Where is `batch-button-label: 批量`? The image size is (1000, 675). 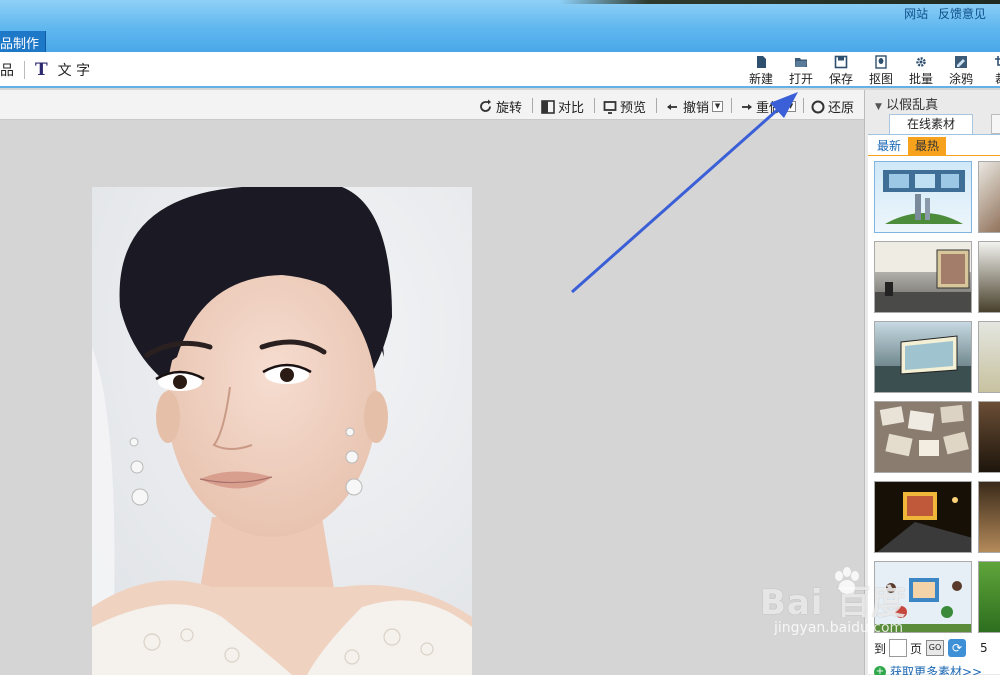
batch-button-label: 批量 is located at coordinates (920, 79).